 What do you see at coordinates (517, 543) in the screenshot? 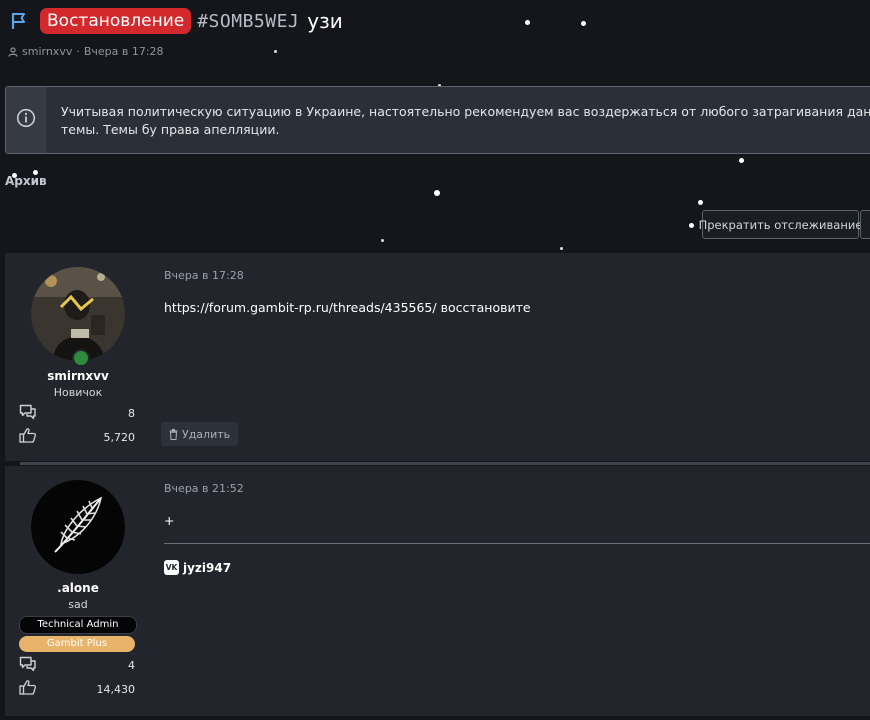
I see `signature-divider` at bounding box center [517, 543].